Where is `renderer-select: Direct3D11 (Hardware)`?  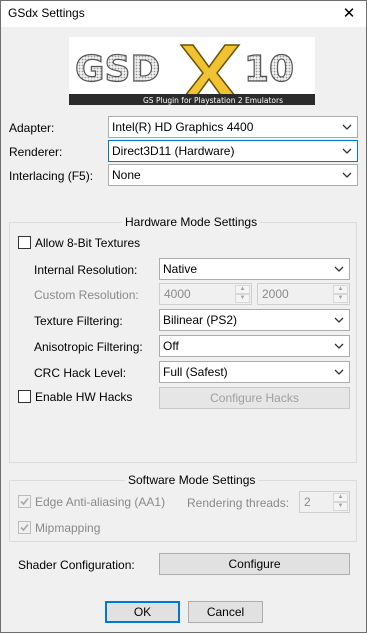 renderer-select: Direct3D11 (Hardware) is located at coordinates (233, 151).